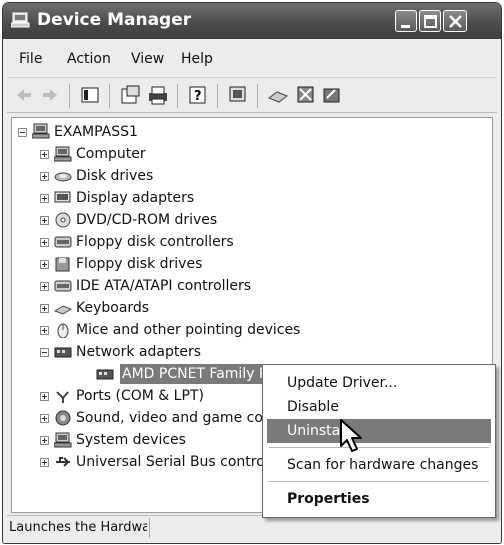 This screenshot has width=504, height=545. Describe the element at coordinates (111, 154) in the screenshot. I see `tree-item-label: Computer` at that location.